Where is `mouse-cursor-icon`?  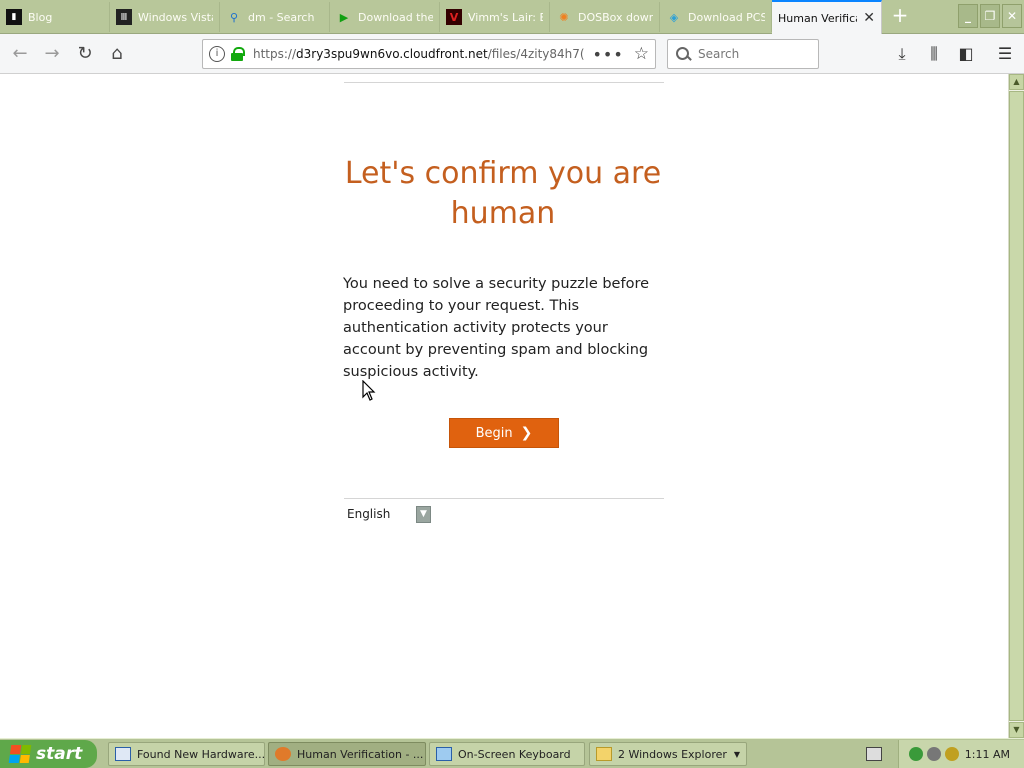 mouse-cursor-icon is located at coordinates (369, 390).